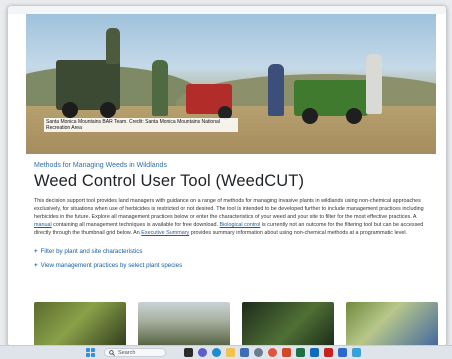 This screenshot has height=359, width=452. What do you see at coordinates (113, 46) in the screenshot?
I see `person-standing-vehicle` at bounding box center [113, 46].